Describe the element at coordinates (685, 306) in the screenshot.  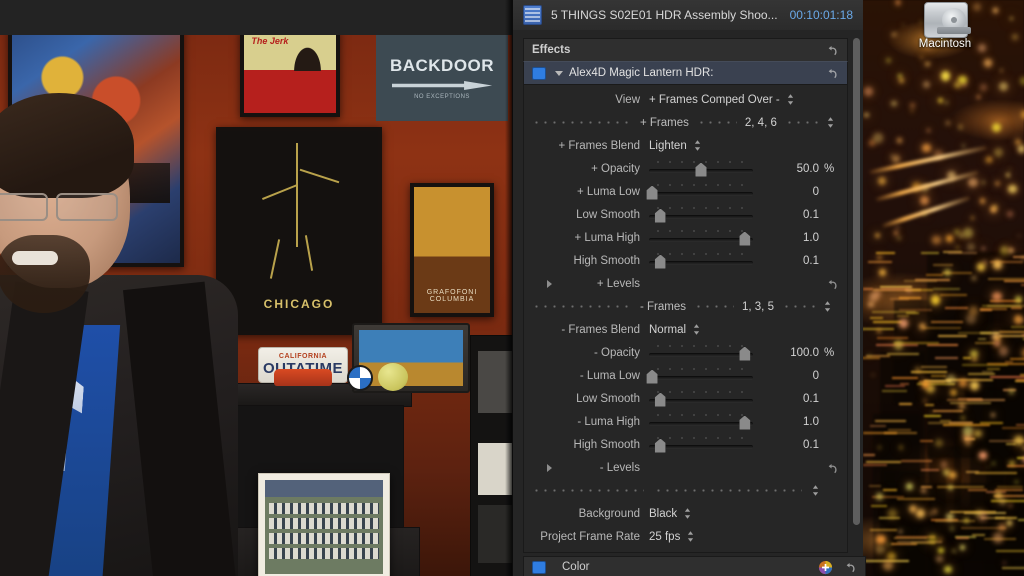
I see `param-row-minus-frames: - Frames 1, 3, 5` at that location.